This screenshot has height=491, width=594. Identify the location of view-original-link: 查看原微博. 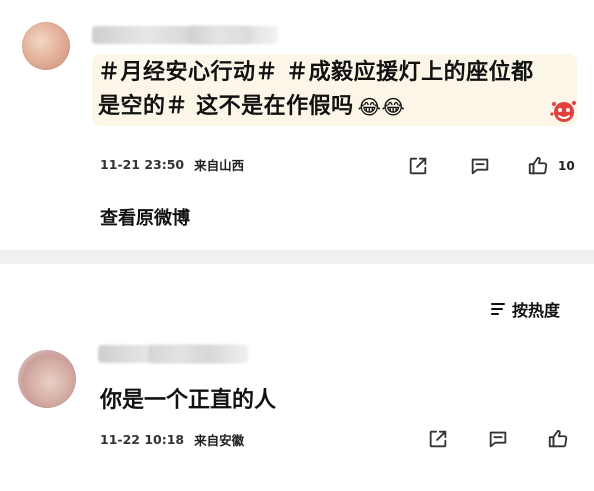
(145, 217).